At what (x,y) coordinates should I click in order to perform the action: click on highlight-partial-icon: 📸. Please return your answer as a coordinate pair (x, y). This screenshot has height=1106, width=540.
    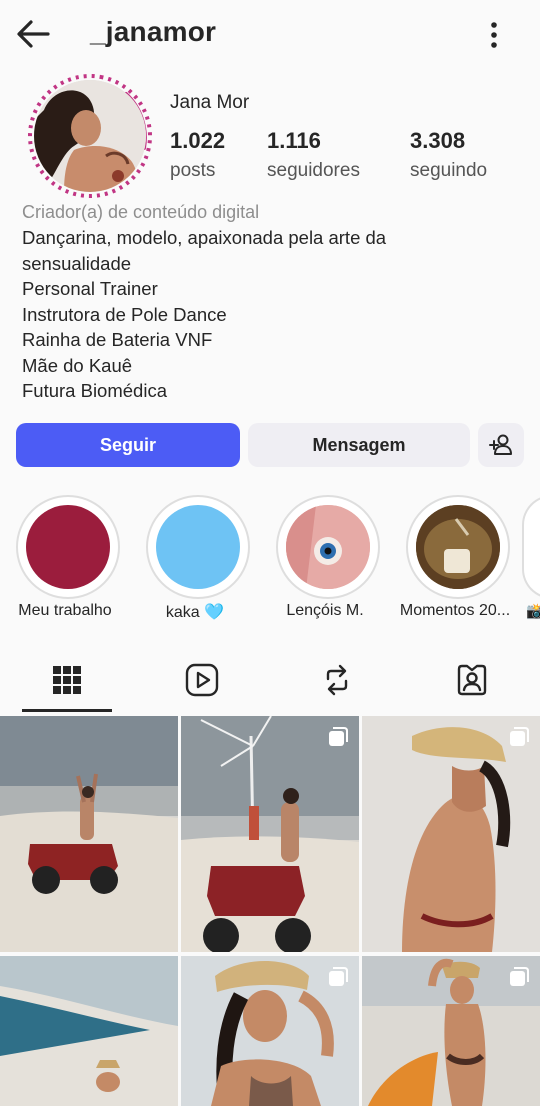
    Looking at the image, I should click on (533, 611).